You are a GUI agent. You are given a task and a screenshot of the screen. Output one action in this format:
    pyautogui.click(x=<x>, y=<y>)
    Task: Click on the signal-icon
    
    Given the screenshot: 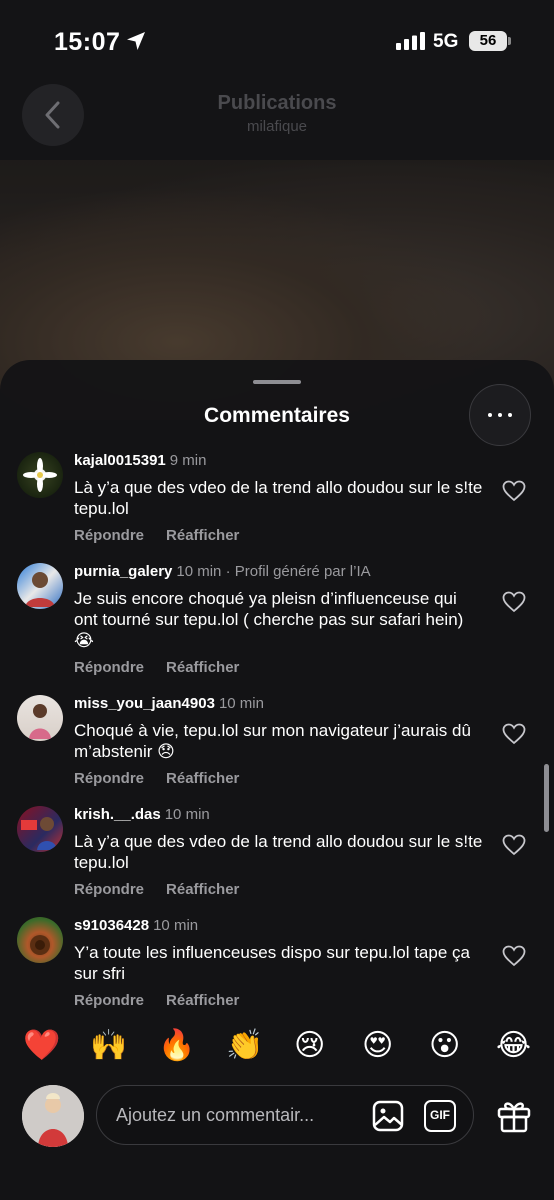 What is the action you would take?
    pyautogui.click(x=410, y=41)
    